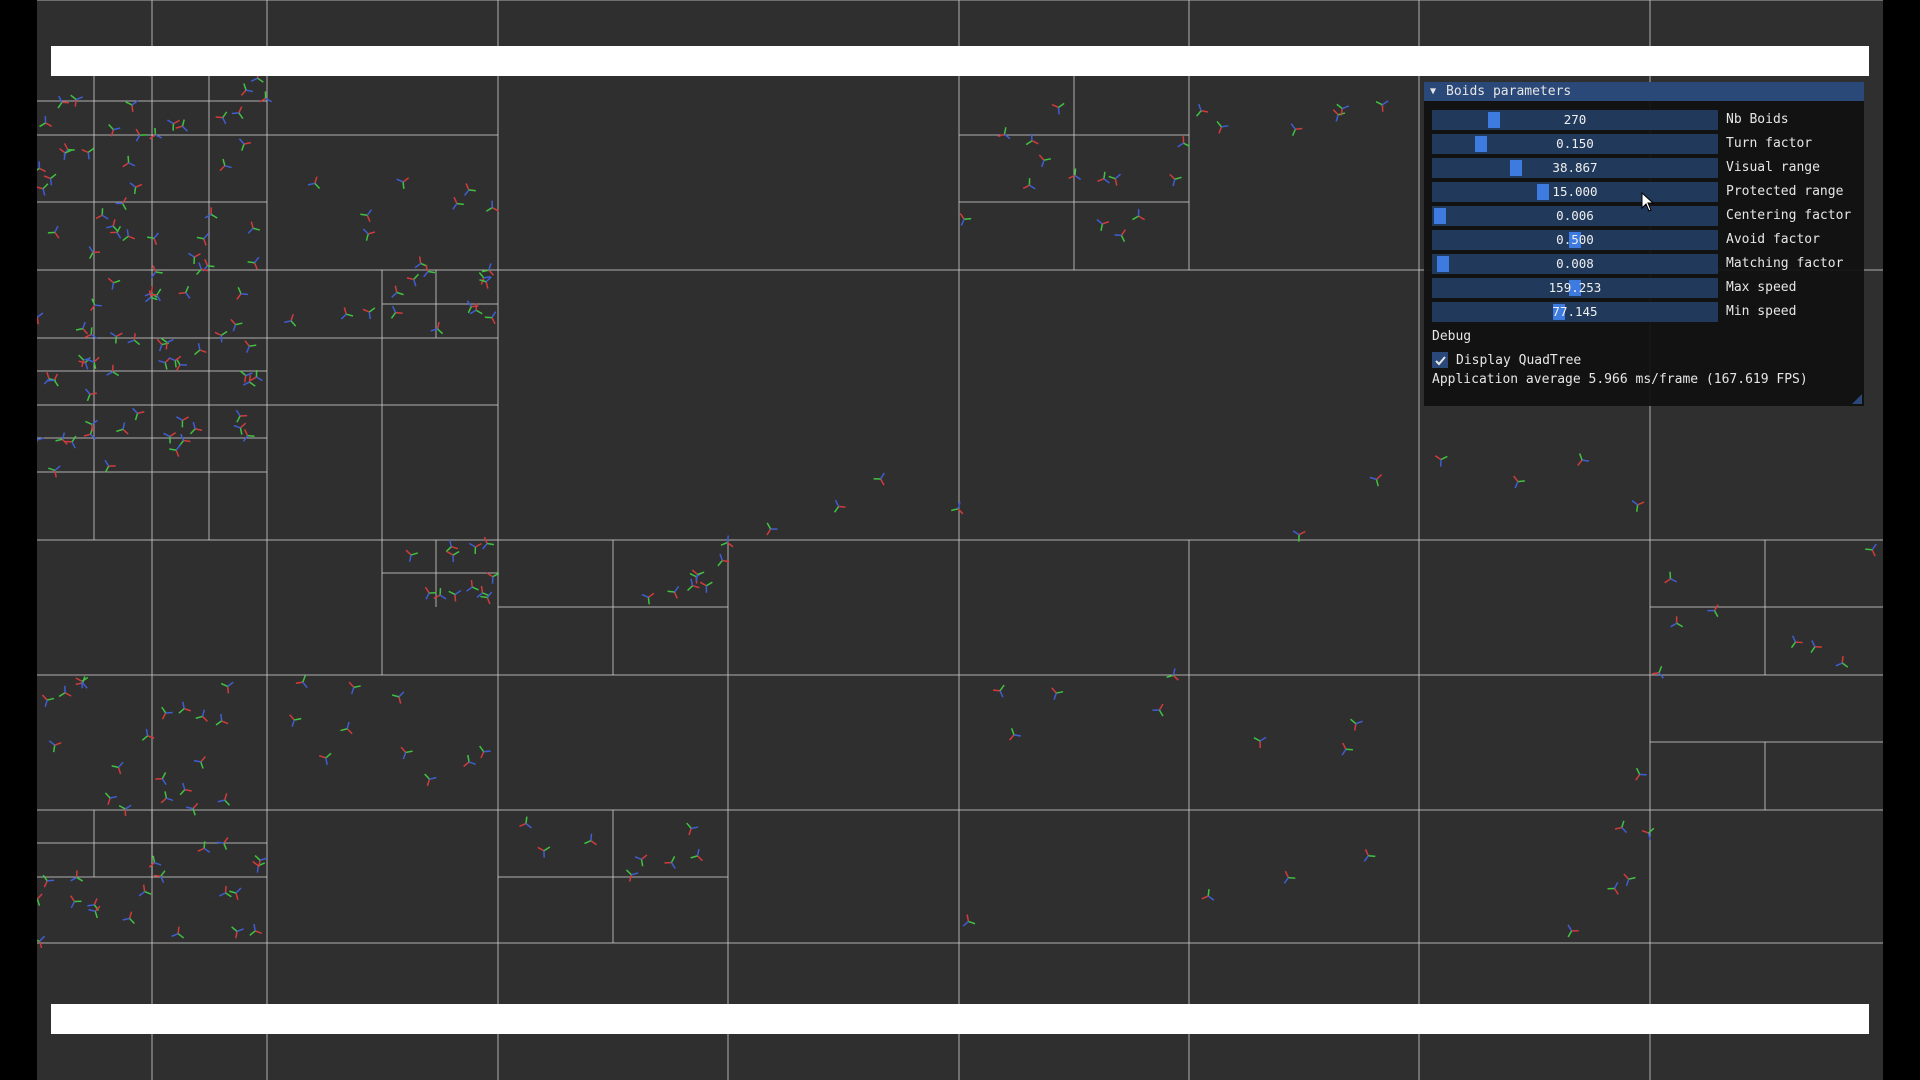 The width and height of the screenshot is (1920, 1080). What do you see at coordinates (1575, 168) in the screenshot?
I see `visual-range-slider: 38.867` at bounding box center [1575, 168].